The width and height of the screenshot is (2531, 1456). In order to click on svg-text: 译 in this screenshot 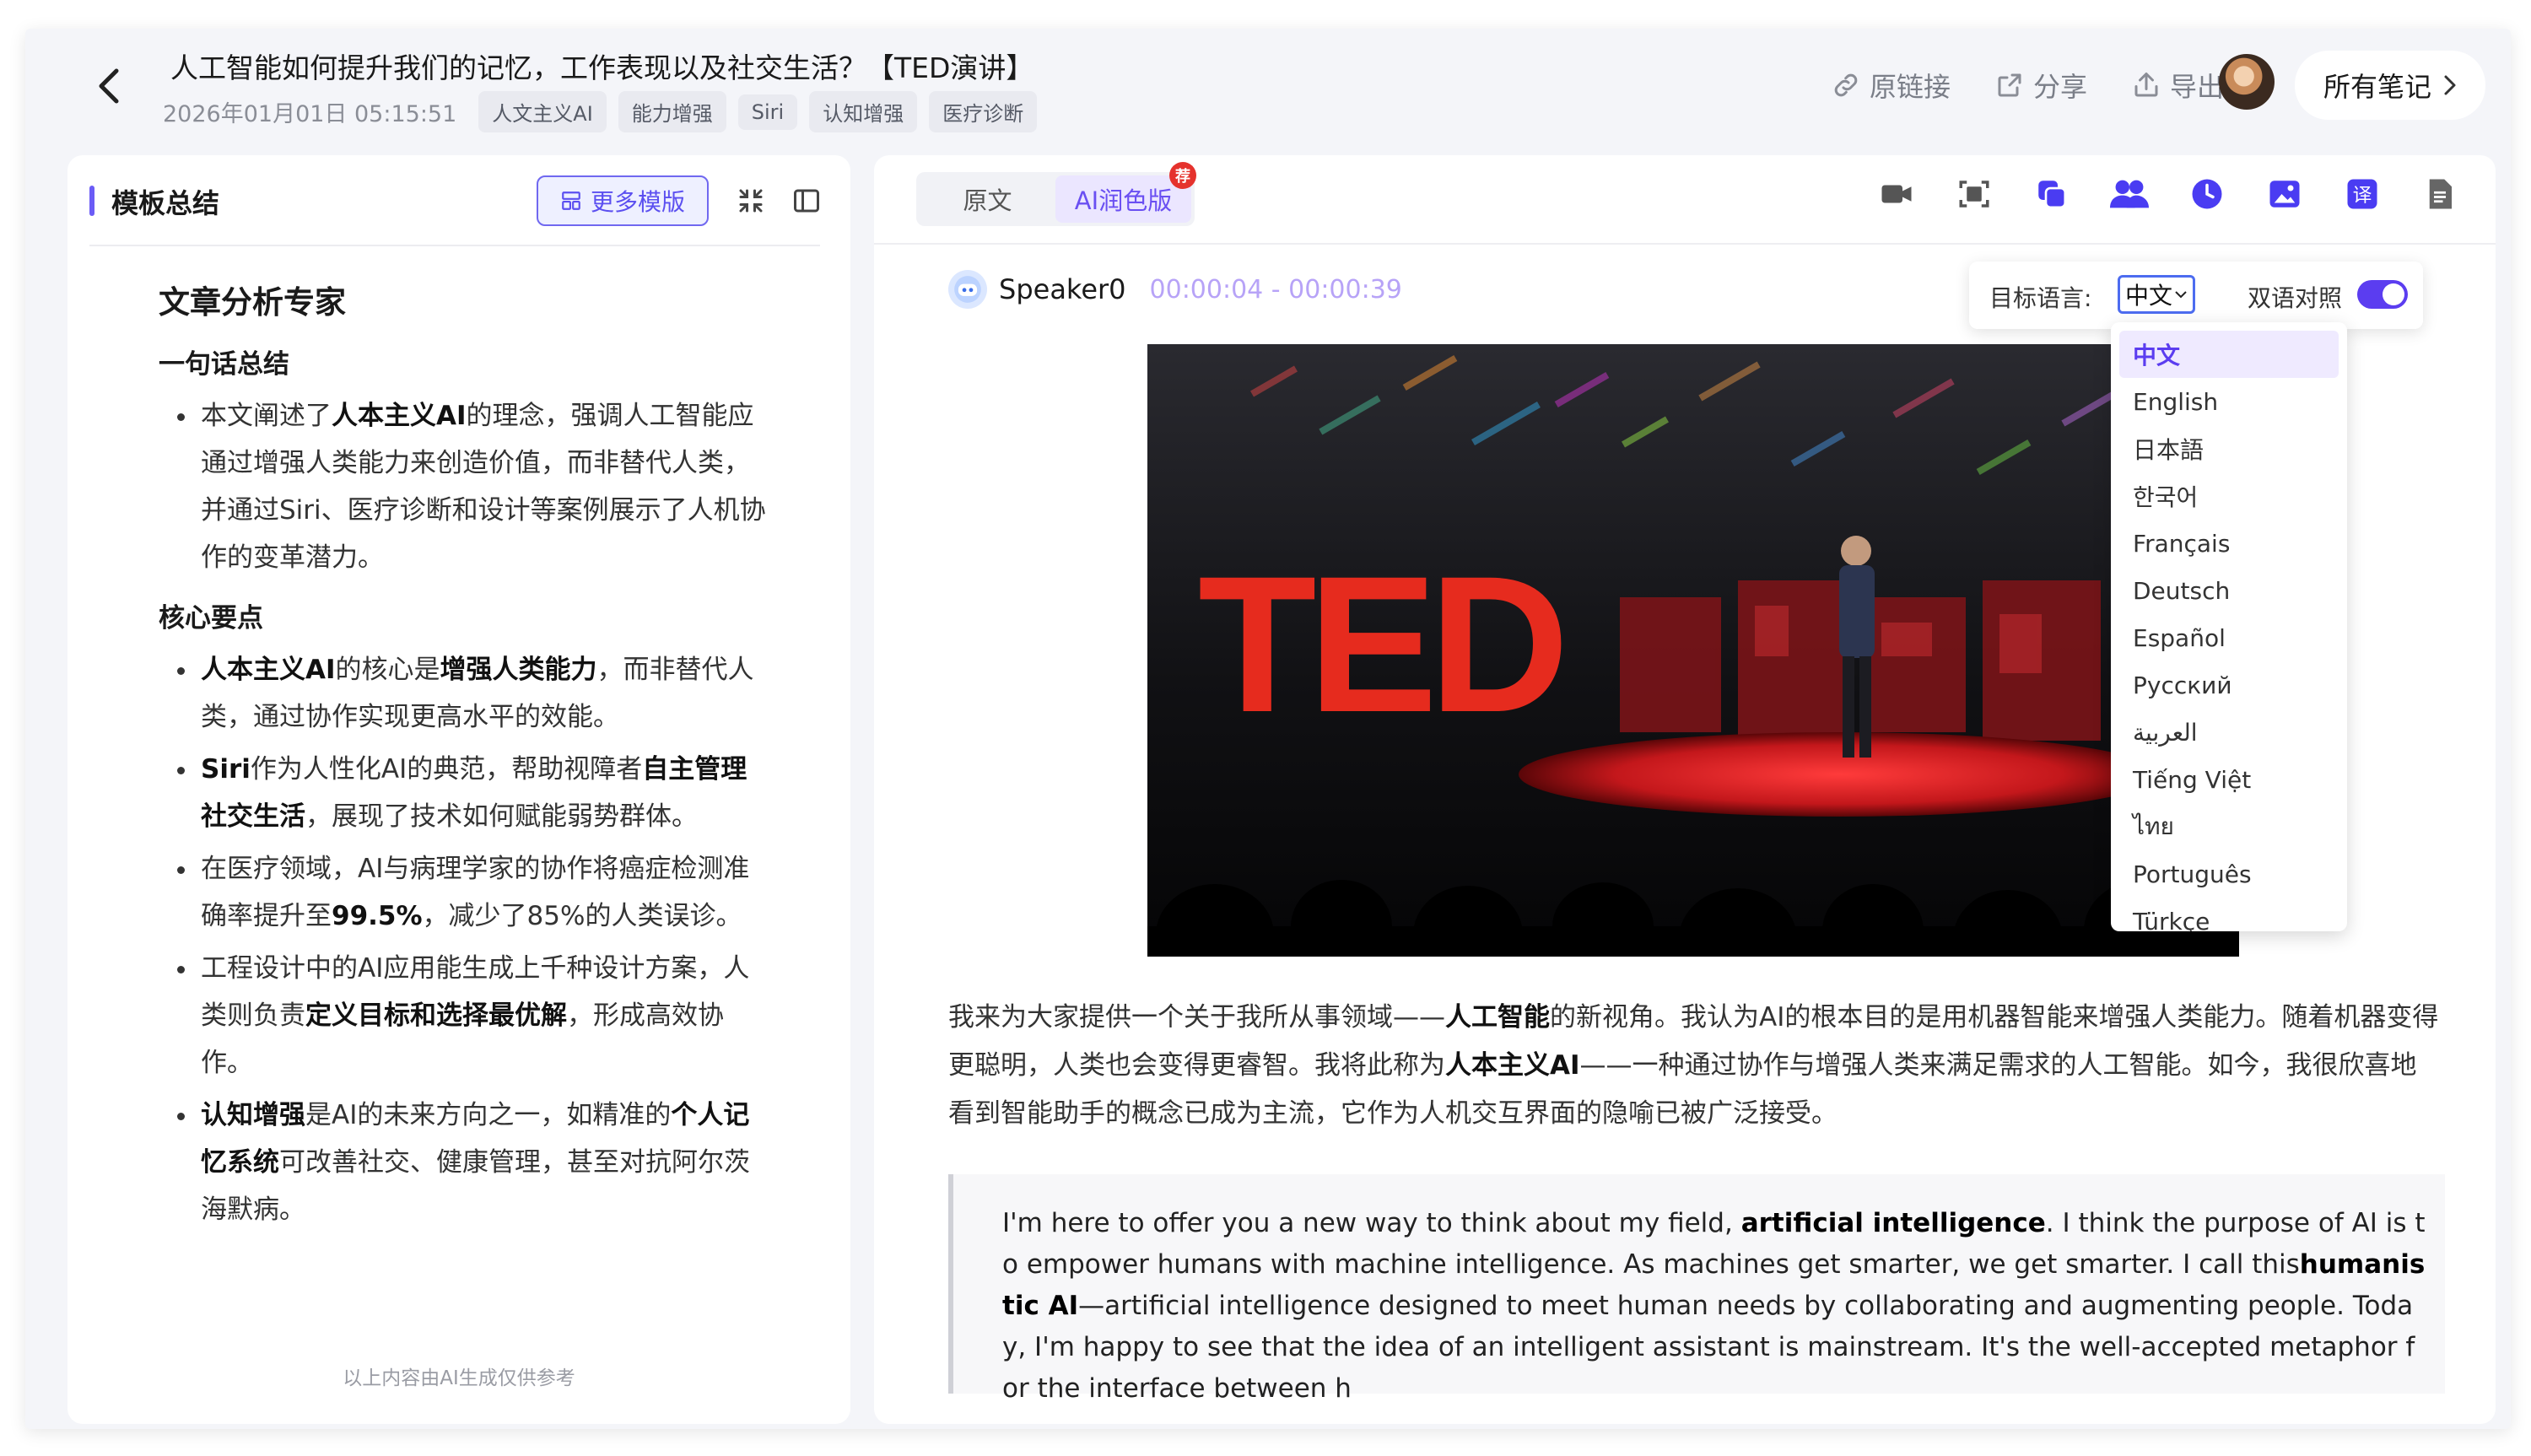, I will do `click(2362, 196)`.